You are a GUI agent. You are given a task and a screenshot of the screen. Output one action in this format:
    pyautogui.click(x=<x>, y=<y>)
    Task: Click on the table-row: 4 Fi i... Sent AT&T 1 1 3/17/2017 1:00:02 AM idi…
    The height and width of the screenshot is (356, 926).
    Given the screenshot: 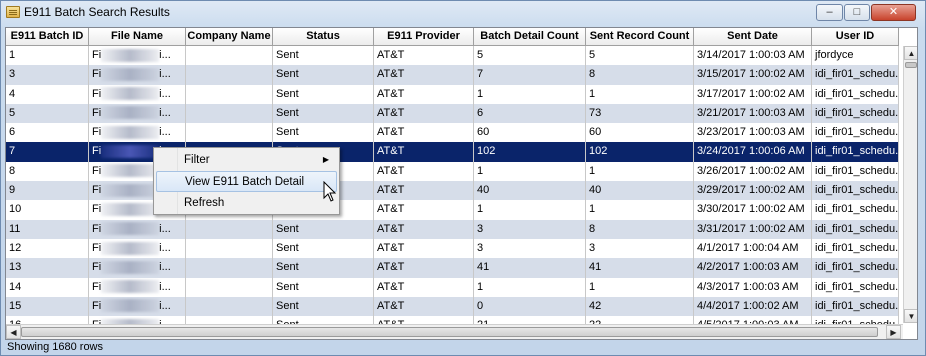 What is the action you would take?
    pyautogui.click(x=452, y=94)
    